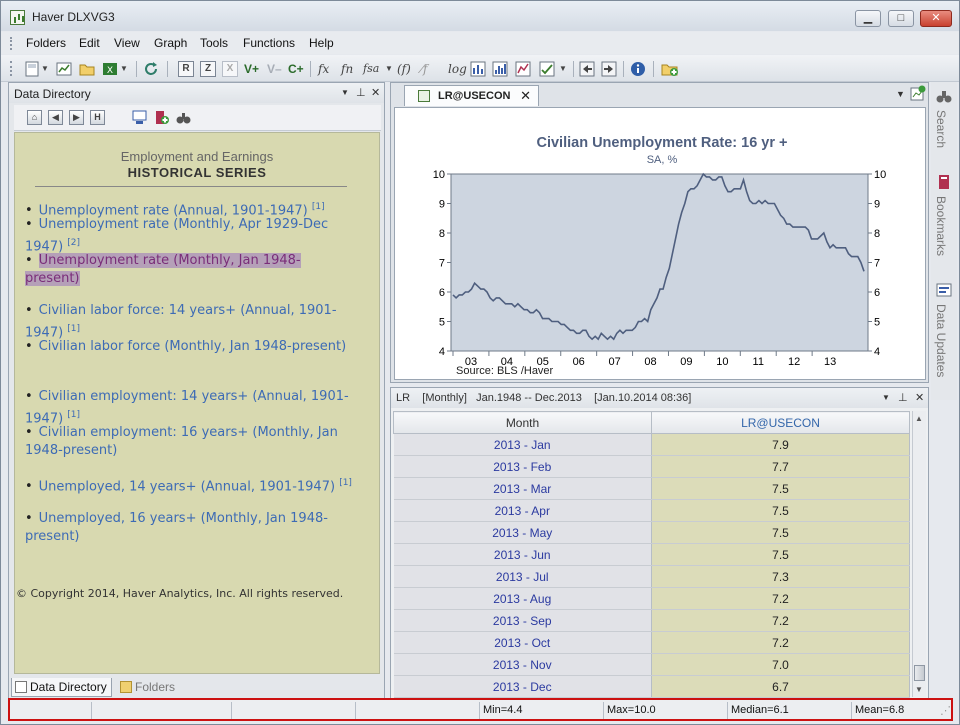 Image resolution: width=960 pixels, height=725 pixels. Describe the element at coordinates (945, 710) in the screenshot. I see `resize-grip-icon: ⋰` at that location.